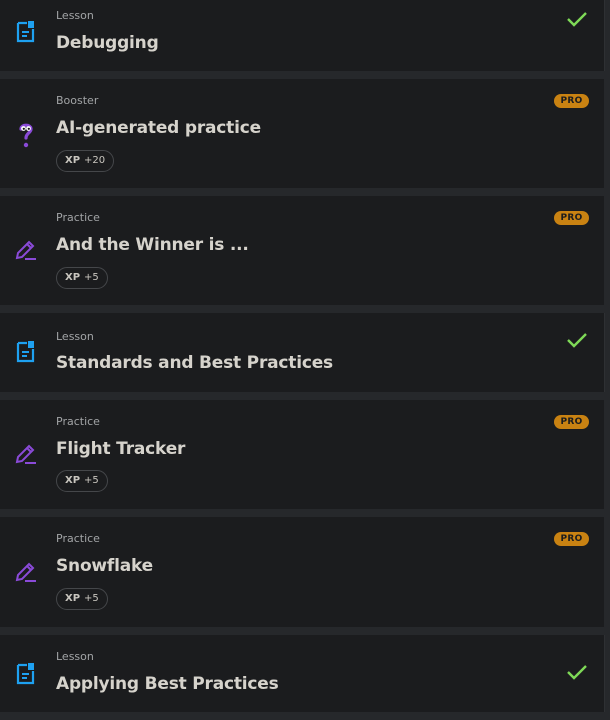 This screenshot has height=720, width=610. Describe the element at coordinates (167, 684) in the screenshot. I see `item-title: Applying Best Practices` at that location.